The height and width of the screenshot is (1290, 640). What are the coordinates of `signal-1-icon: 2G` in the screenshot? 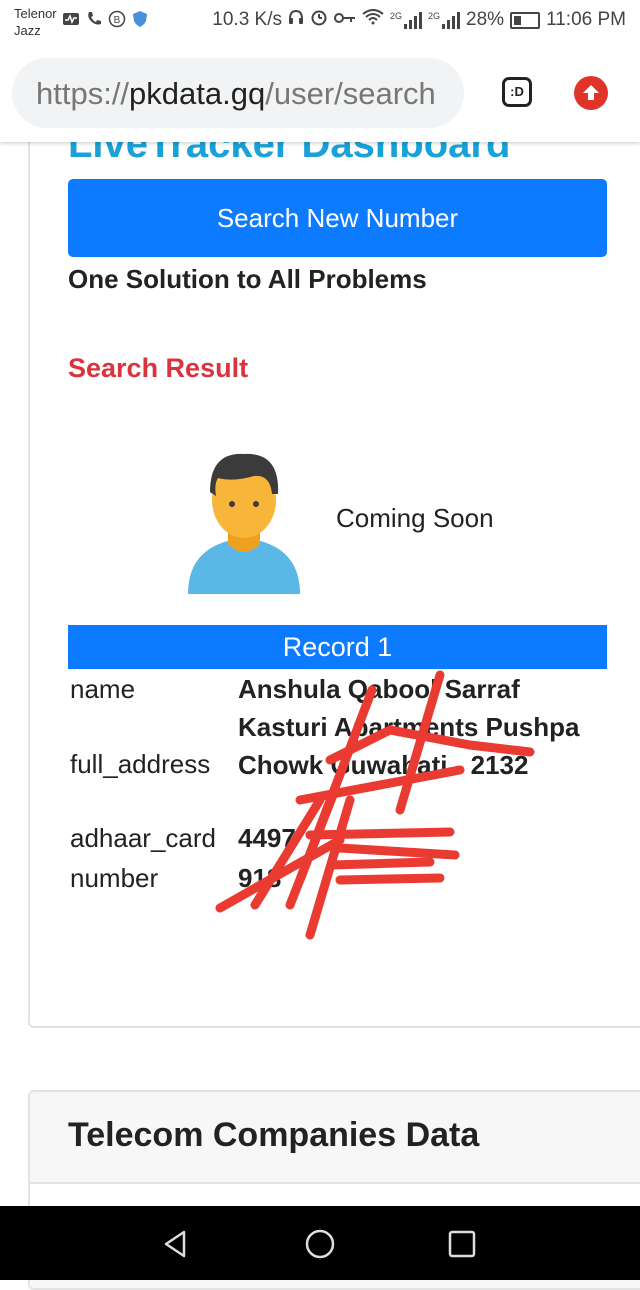 It's located at (406, 20).